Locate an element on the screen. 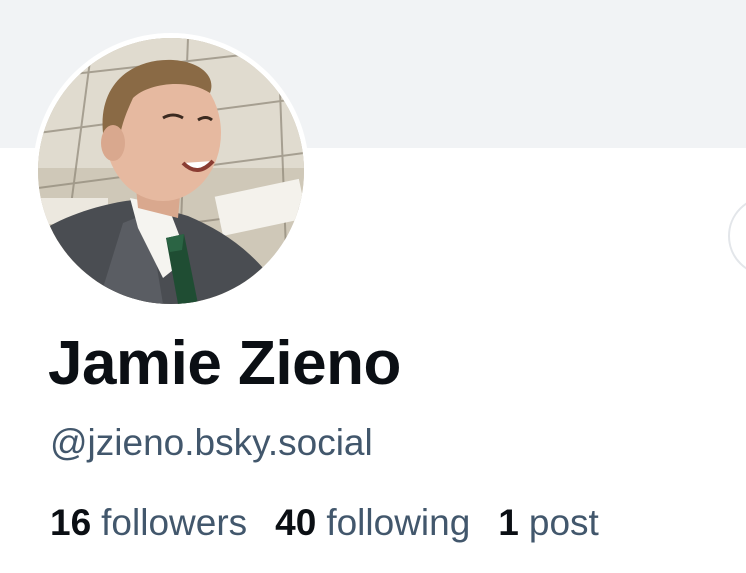  profile-stats: 16 followers 40 following 1 post is located at coordinates (324, 523).